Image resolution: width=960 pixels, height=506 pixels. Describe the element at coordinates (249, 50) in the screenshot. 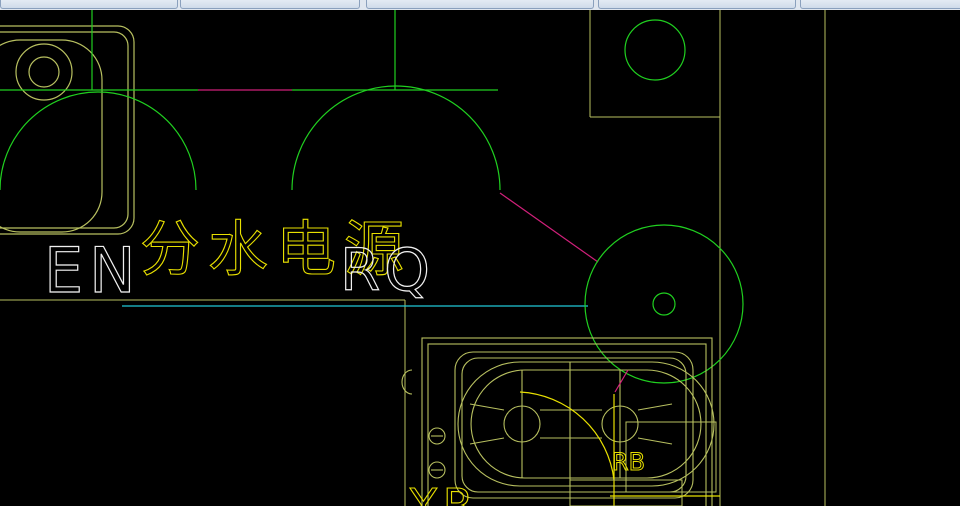

I see `wall-lines` at that location.